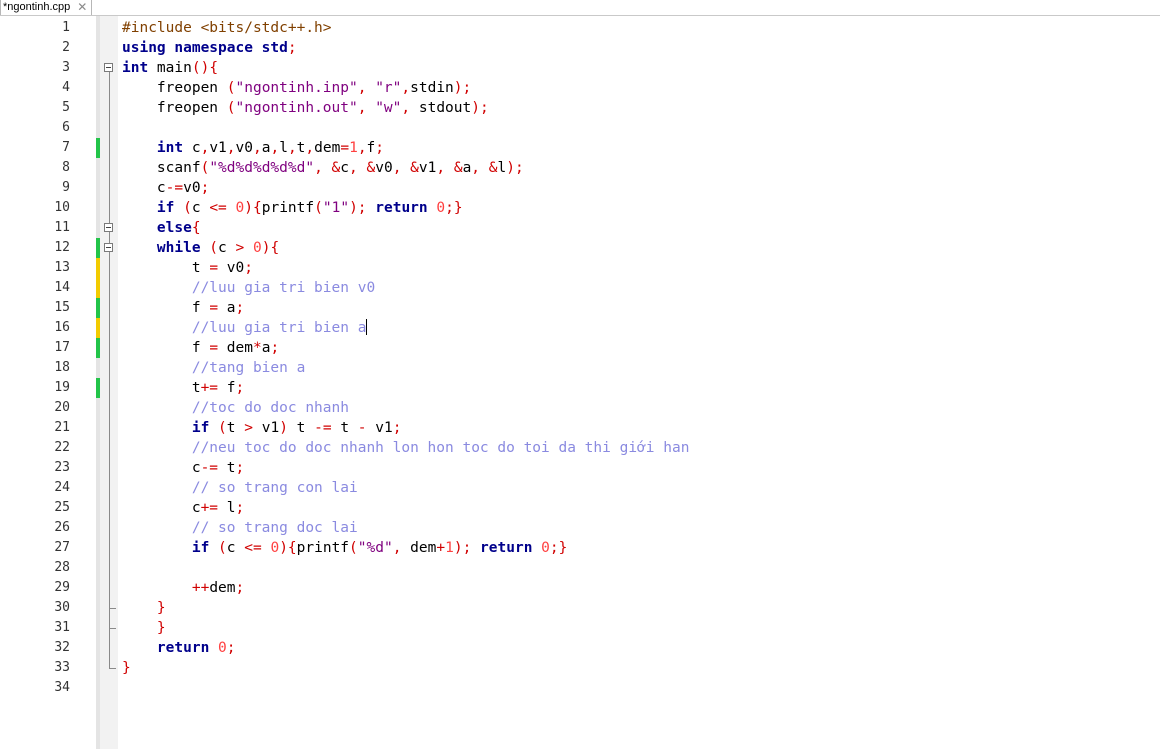  Describe the element at coordinates (580, 588) in the screenshot. I see `code-line: 29 ++dem;` at that location.